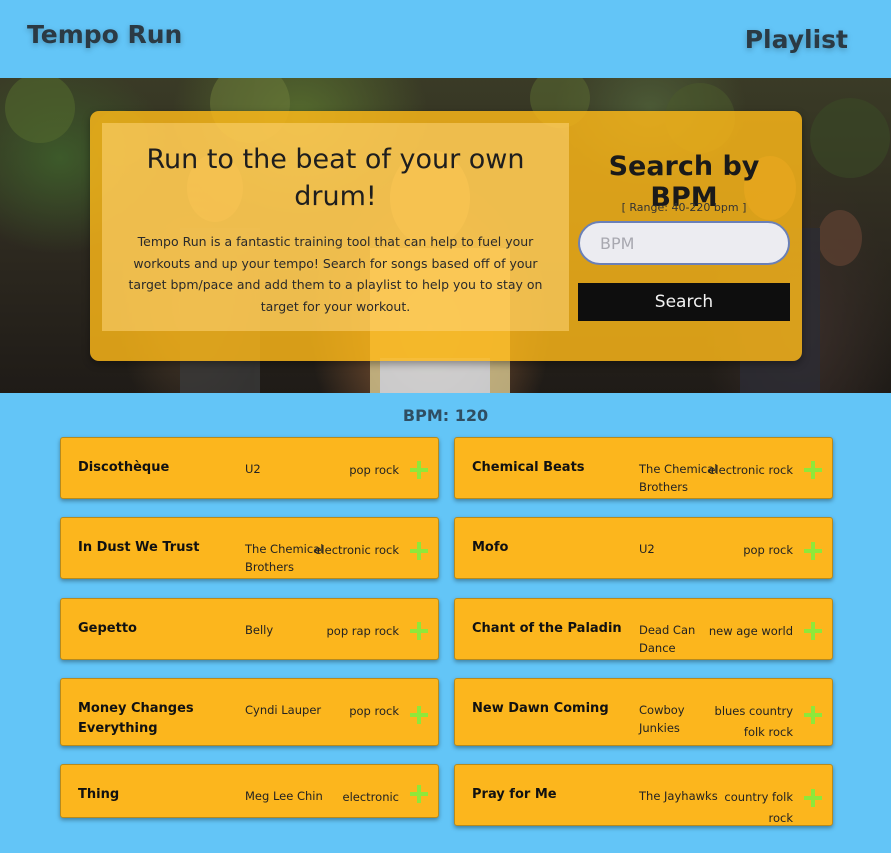  I want to click on song-title: Chemical Beats, so click(528, 467).